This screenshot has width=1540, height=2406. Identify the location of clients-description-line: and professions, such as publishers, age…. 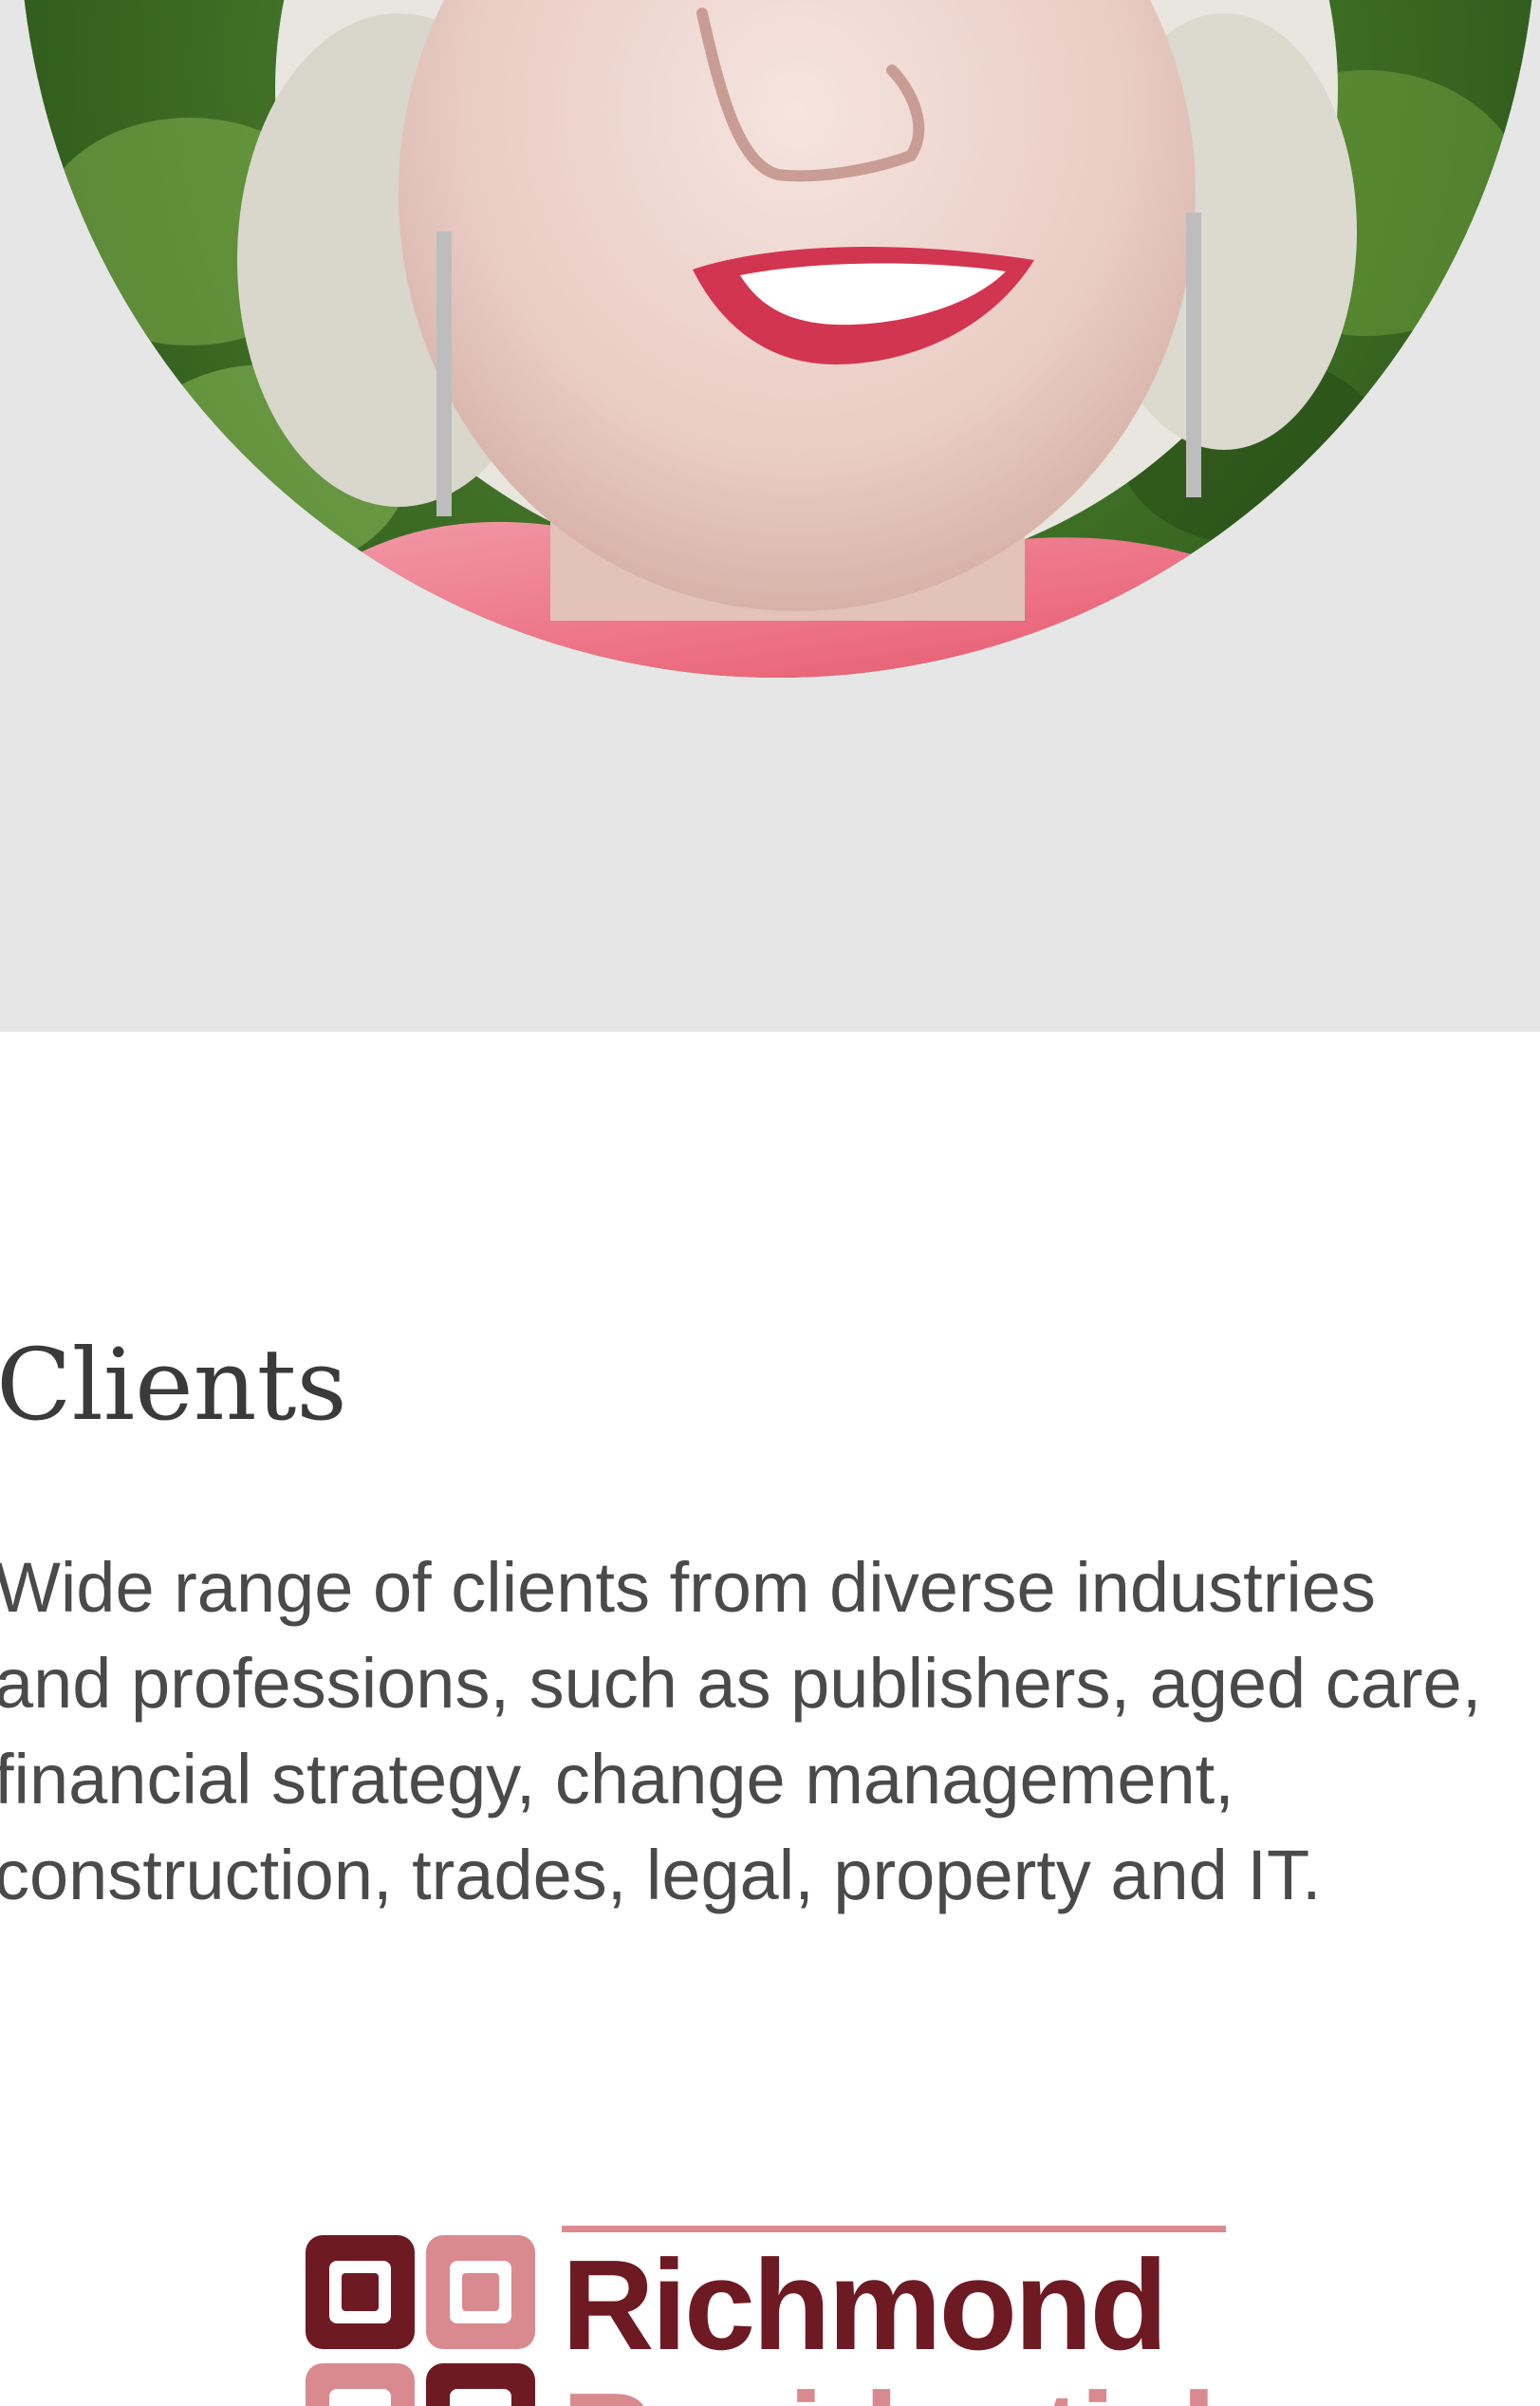
(741, 1683).